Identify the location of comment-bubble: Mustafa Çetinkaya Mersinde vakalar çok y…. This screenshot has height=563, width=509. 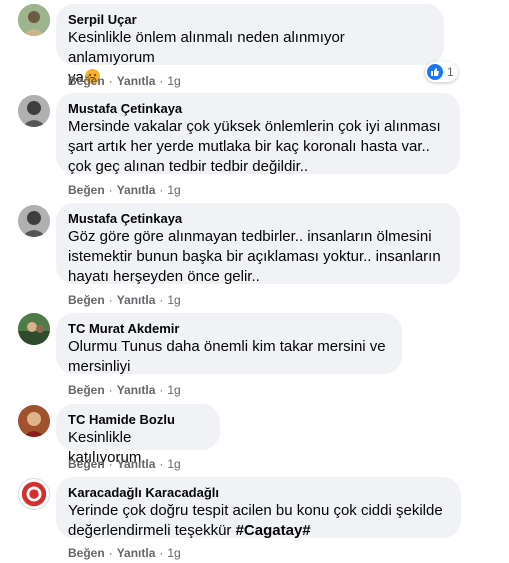
(258, 134).